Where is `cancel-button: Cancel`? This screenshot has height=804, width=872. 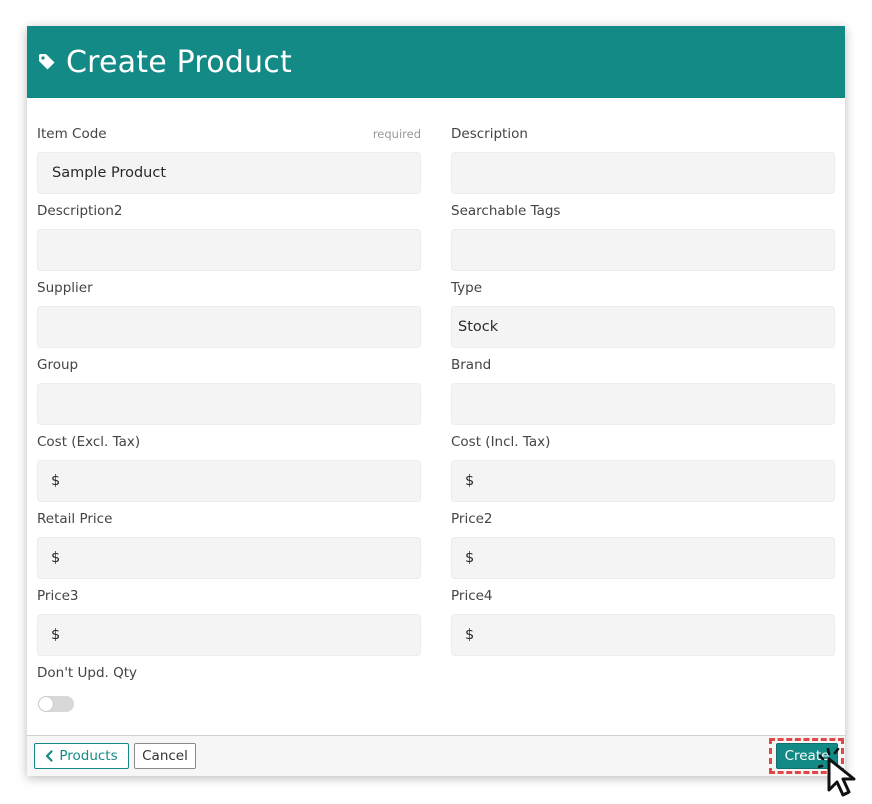
cancel-button: Cancel is located at coordinates (165, 756).